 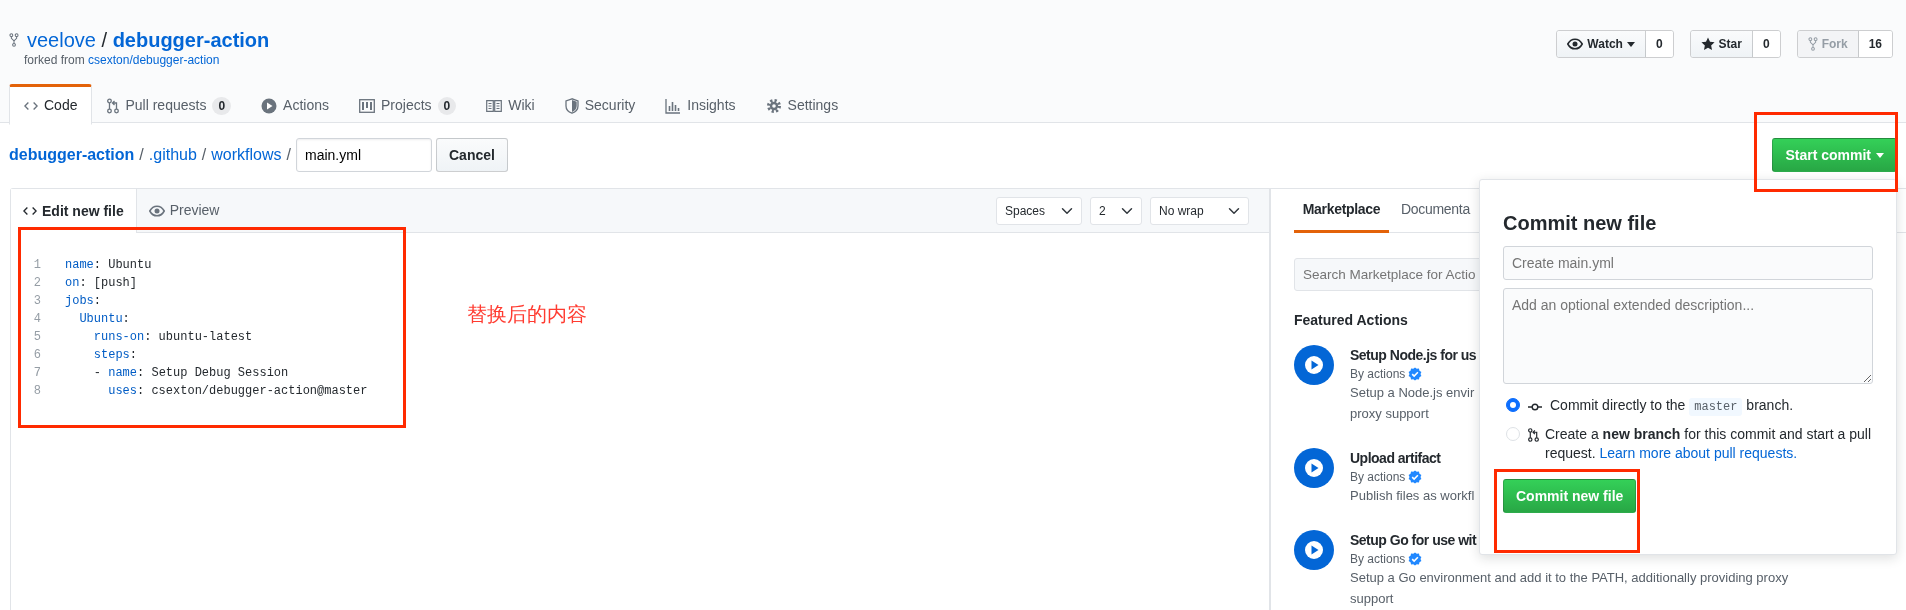 What do you see at coordinates (408, 104) in the screenshot?
I see `repository-tab: Projects 0` at bounding box center [408, 104].